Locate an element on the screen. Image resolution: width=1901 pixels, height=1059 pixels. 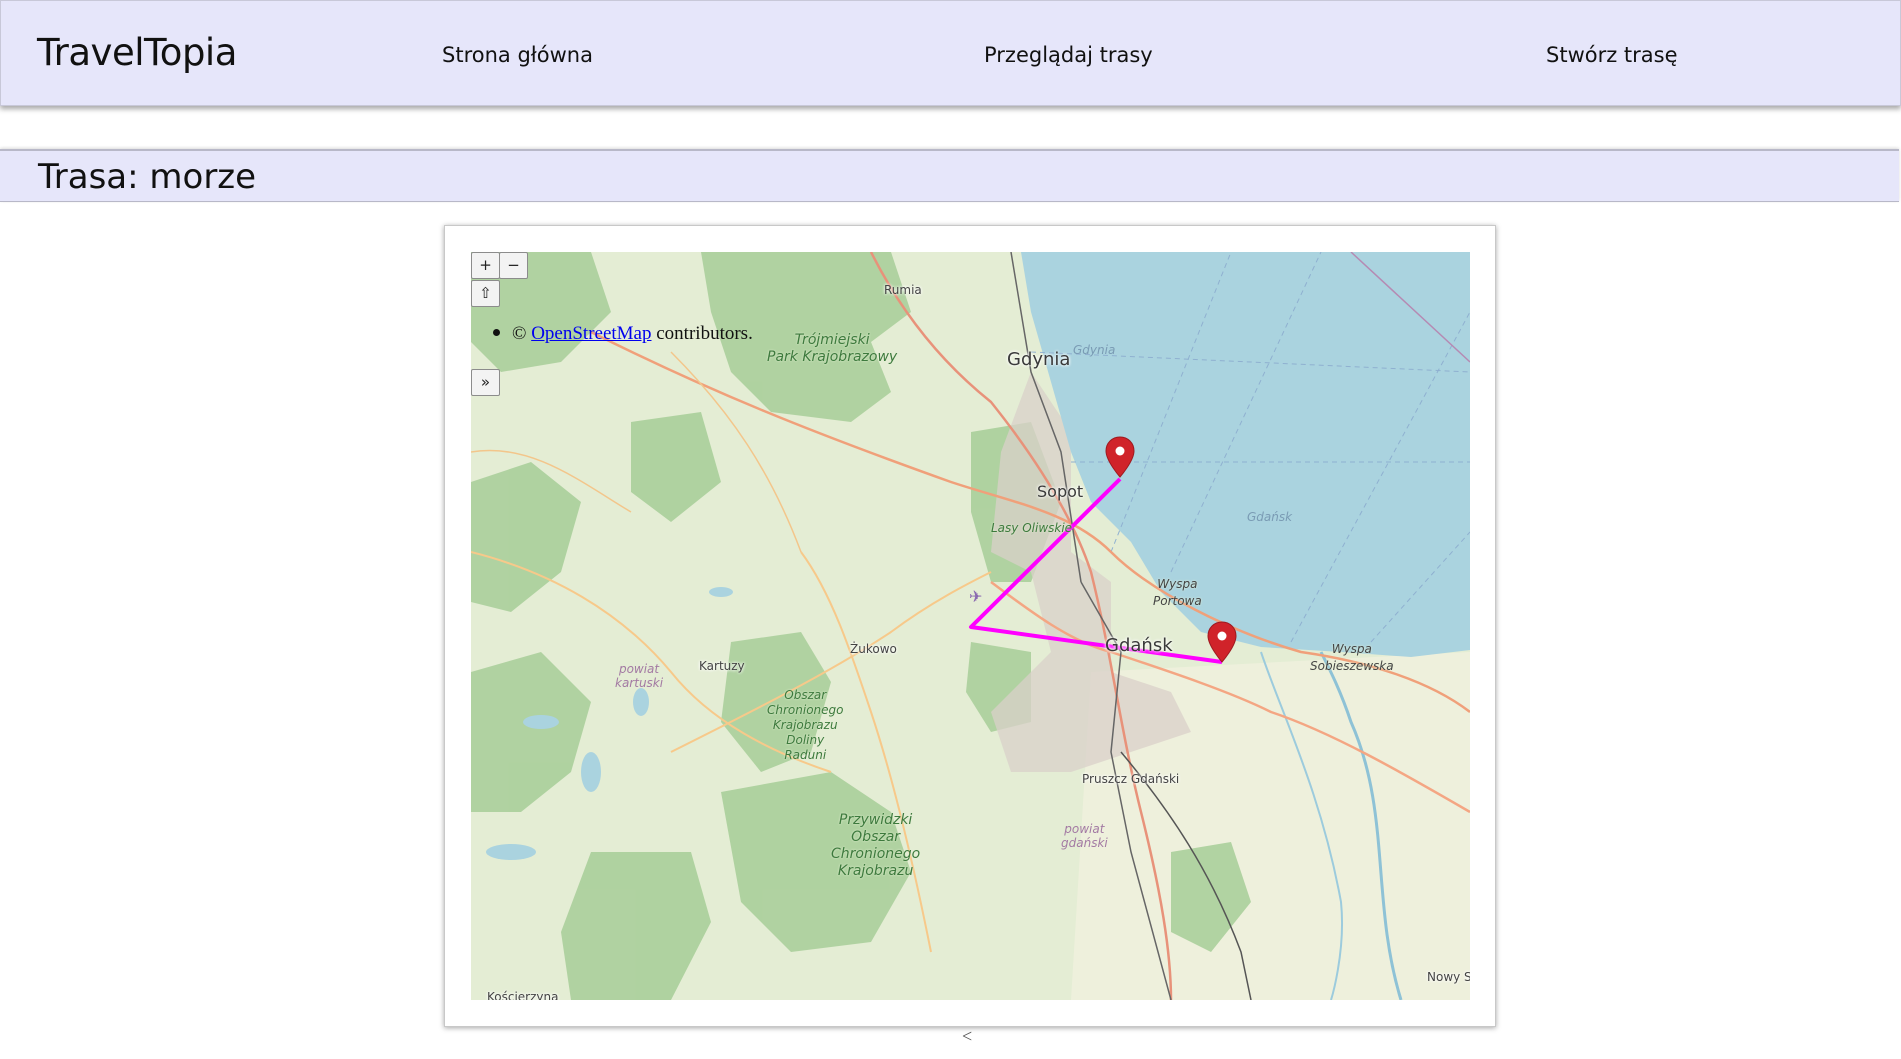
brand-logo: TravelTopia is located at coordinates (137, 52).